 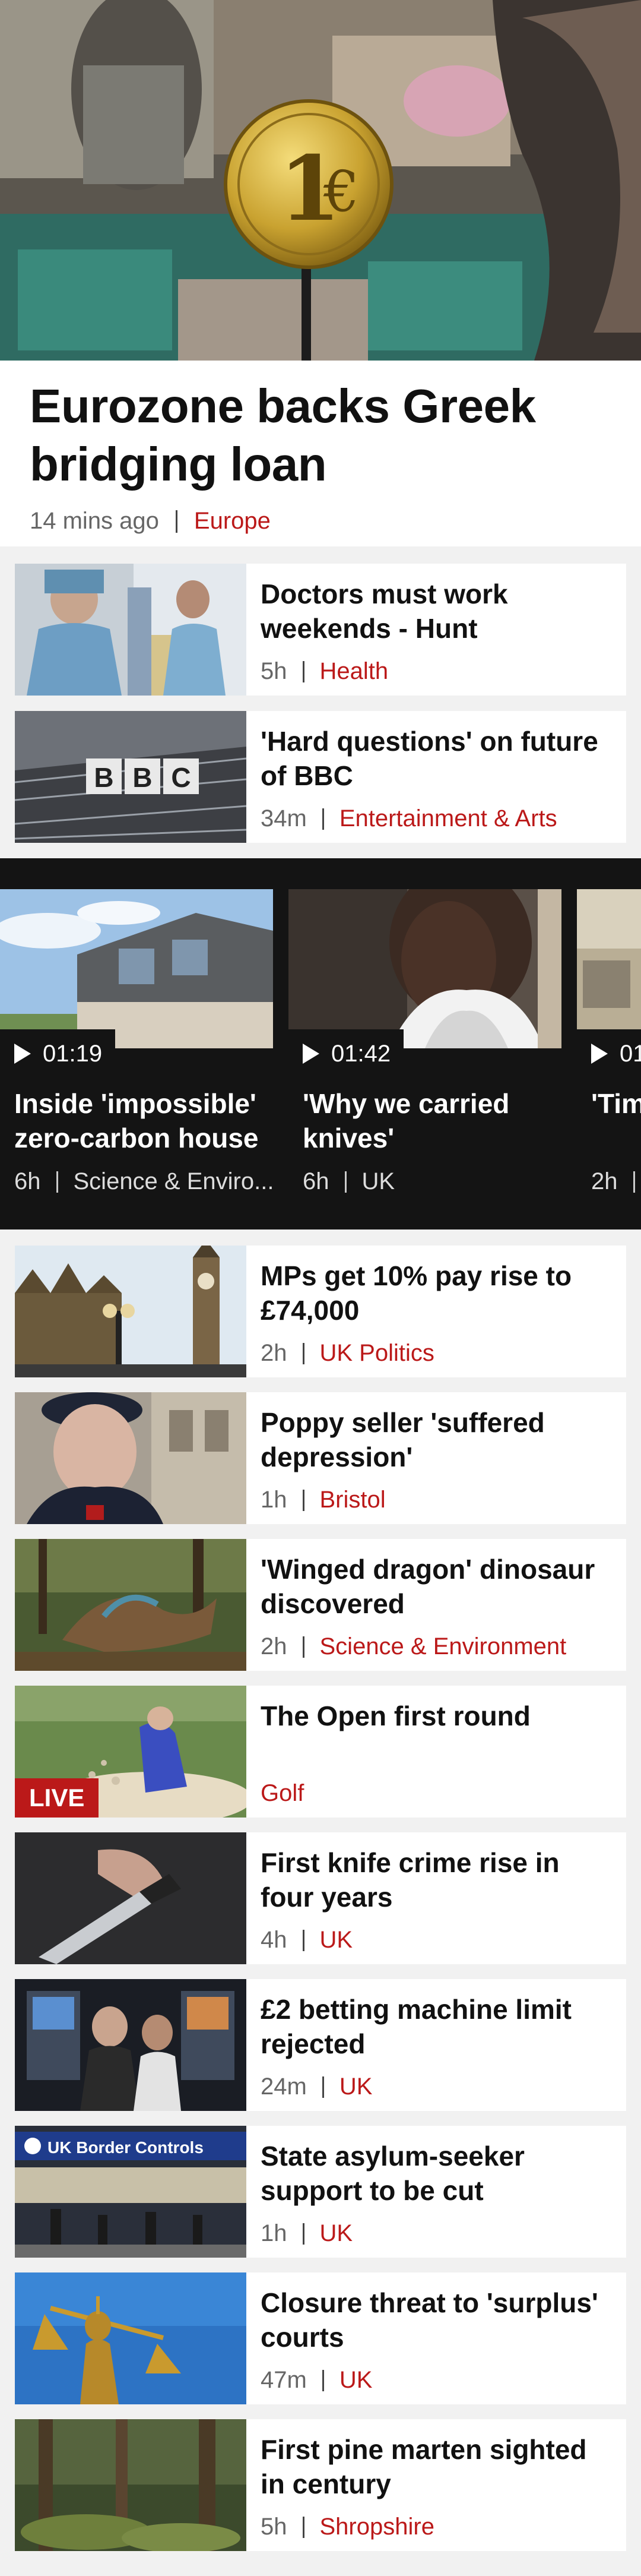 What do you see at coordinates (311, 1054) in the screenshot?
I see `play-icon` at bounding box center [311, 1054].